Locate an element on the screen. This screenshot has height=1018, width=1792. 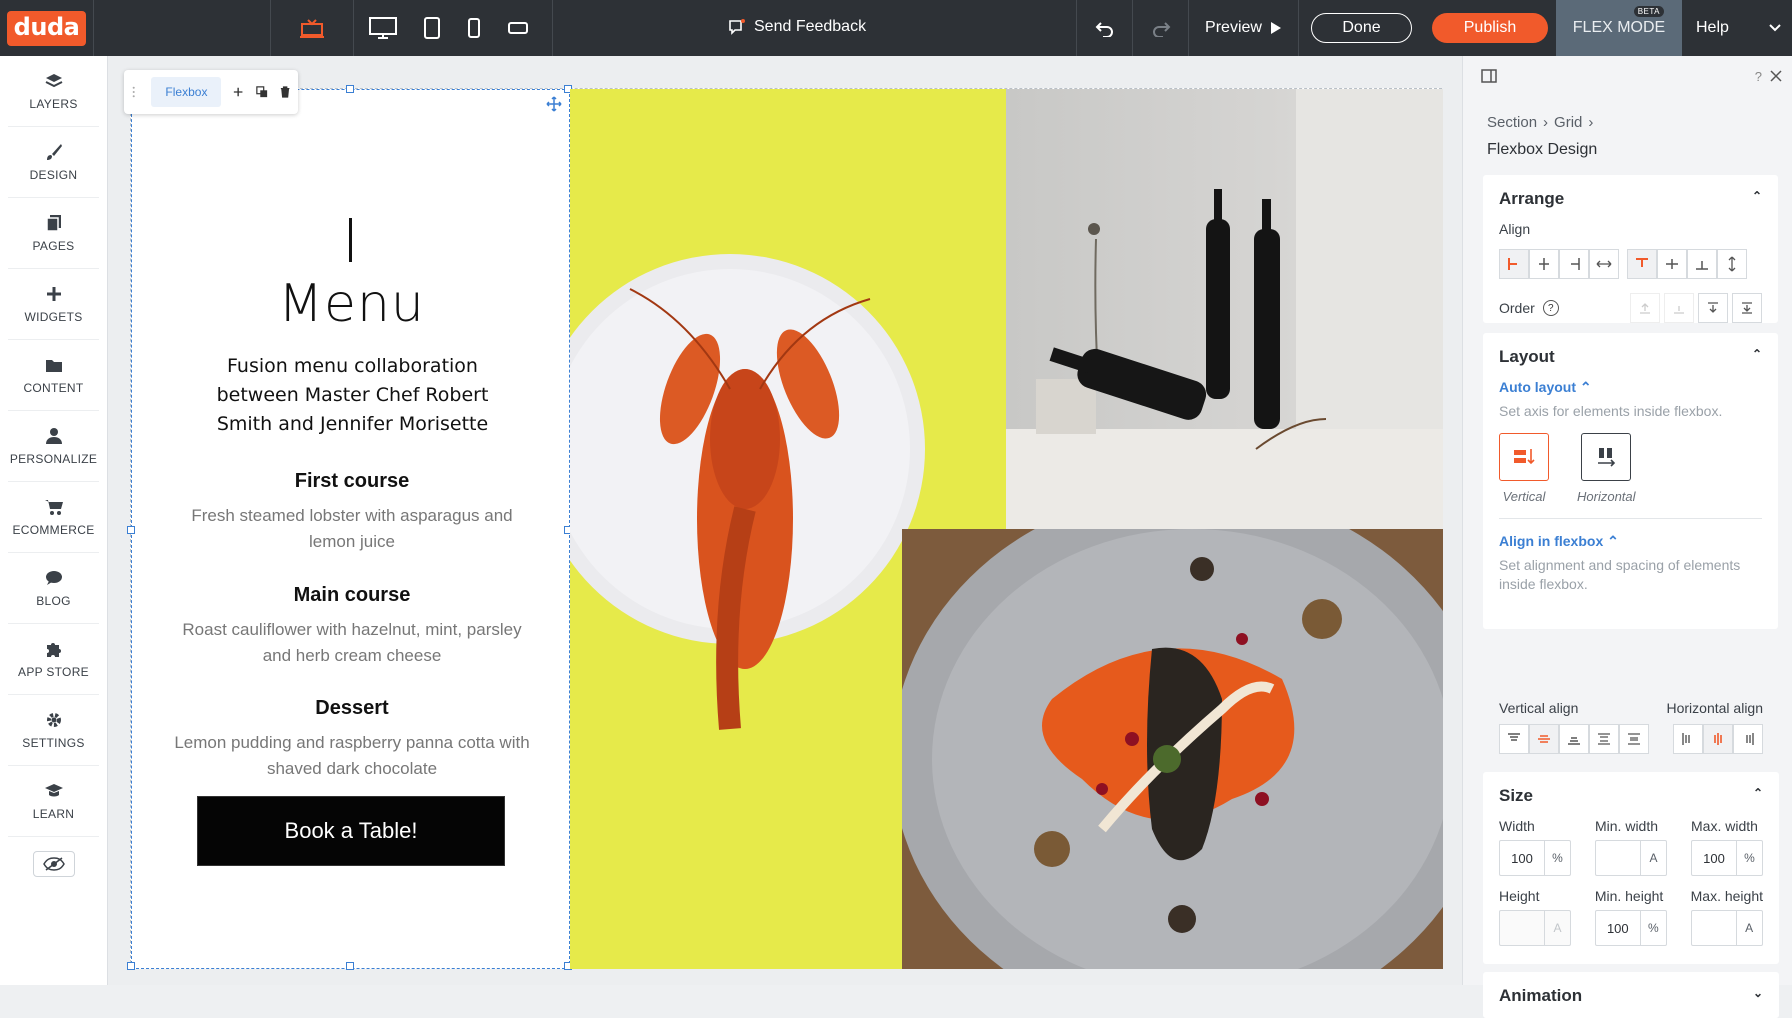
auto-layout-toggle: Auto layout ⌃ is located at coordinates (1630, 387).